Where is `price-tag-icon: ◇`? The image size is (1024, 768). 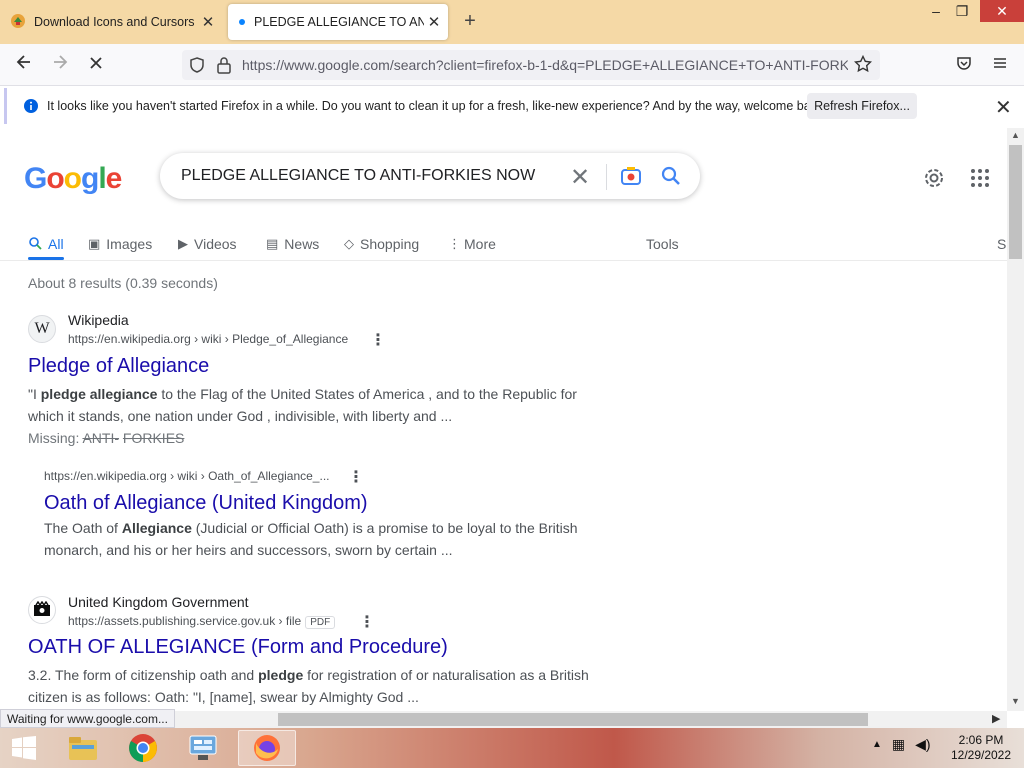
price-tag-icon: ◇ is located at coordinates (349, 243).